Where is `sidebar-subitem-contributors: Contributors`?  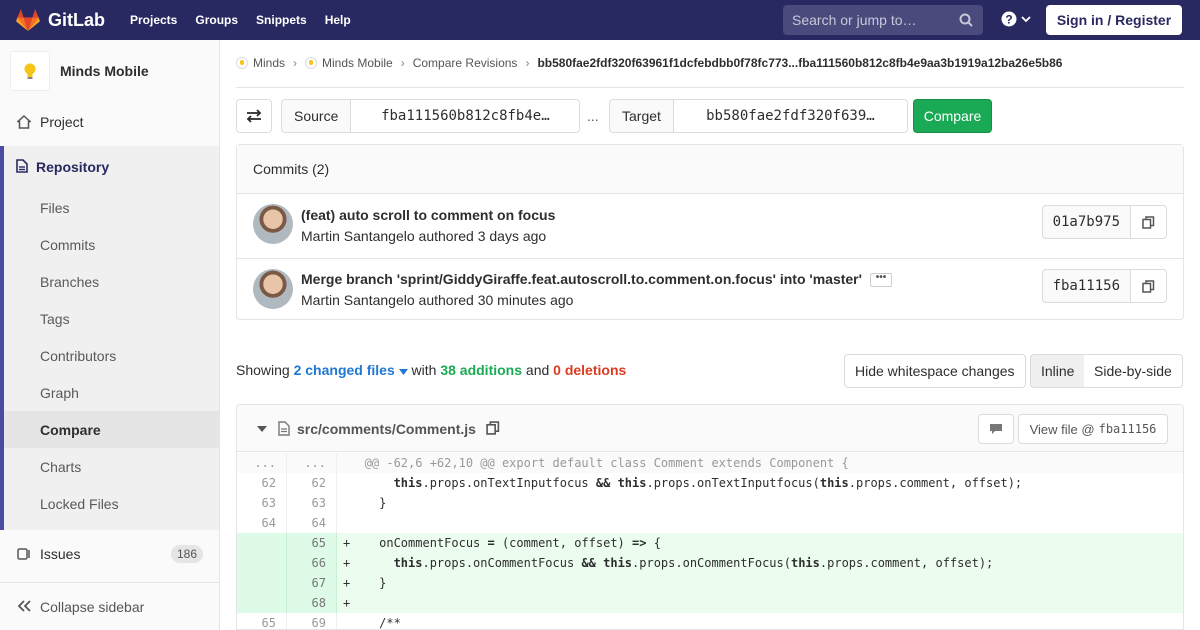 sidebar-subitem-contributors: Contributors is located at coordinates (111, 355).